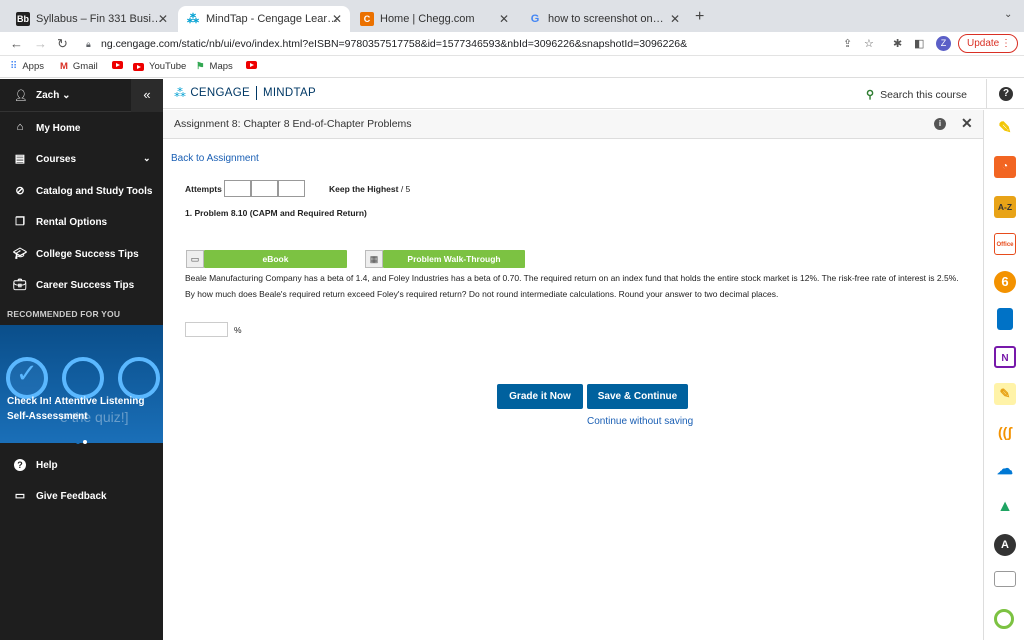 This screenshot has width=1024, height=640. What do you see at coordinates (214, 66) in the screenshot?
I see `bookmark-maps: ⚑ Maps` at bounding box center [214, 66].